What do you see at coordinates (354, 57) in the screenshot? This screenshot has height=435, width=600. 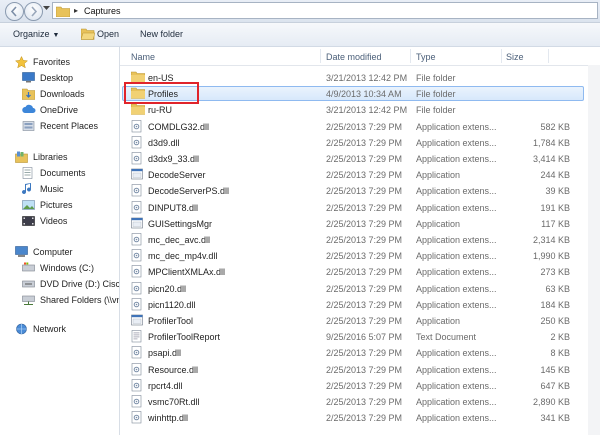 I see `column-header-date: Date modified` at bounding box center [354, 57].